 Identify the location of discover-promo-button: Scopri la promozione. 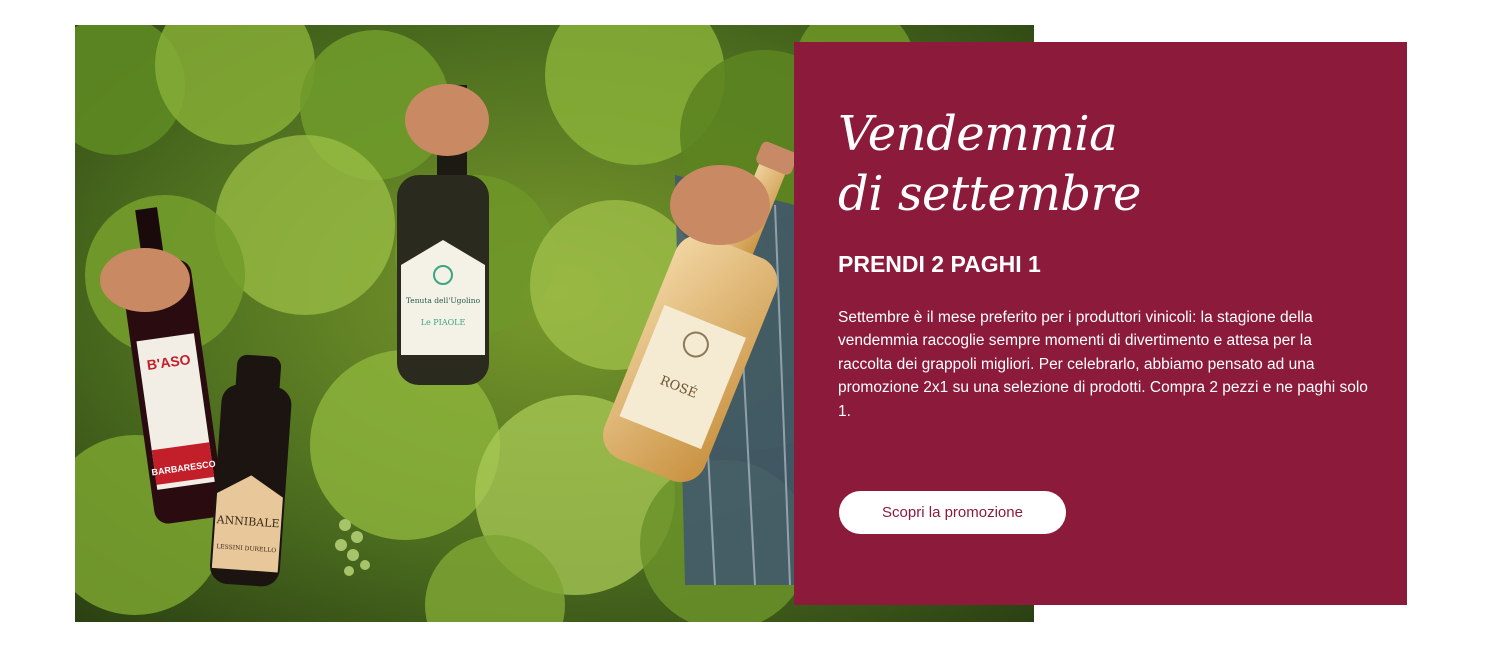
(952, 512).